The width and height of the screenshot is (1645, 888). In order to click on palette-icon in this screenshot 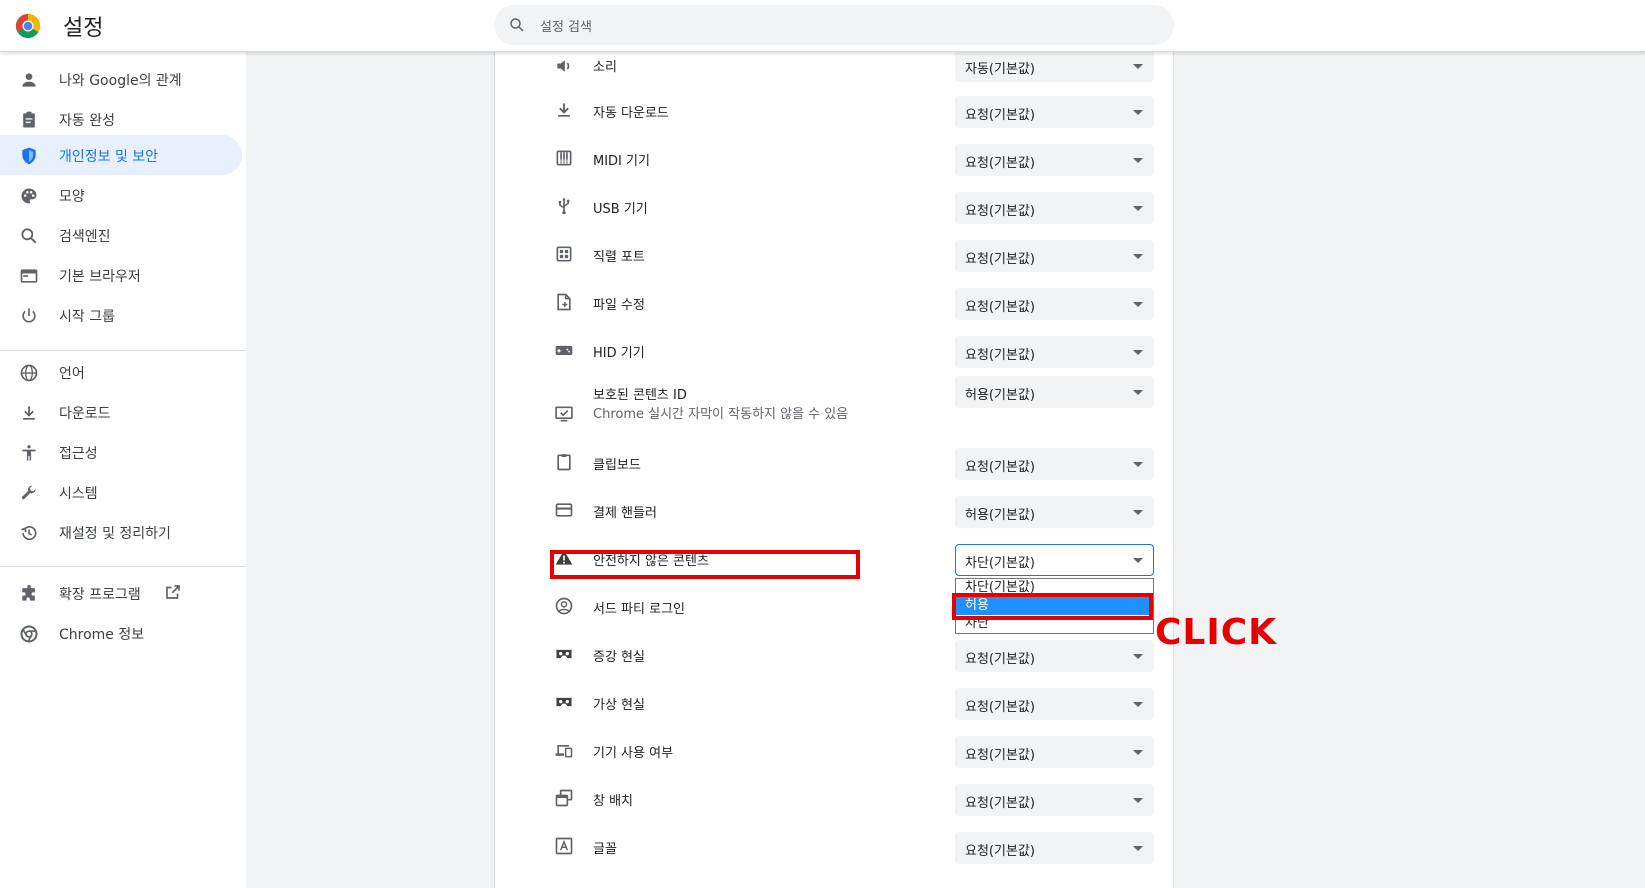, I will do `click(29, 196)`.